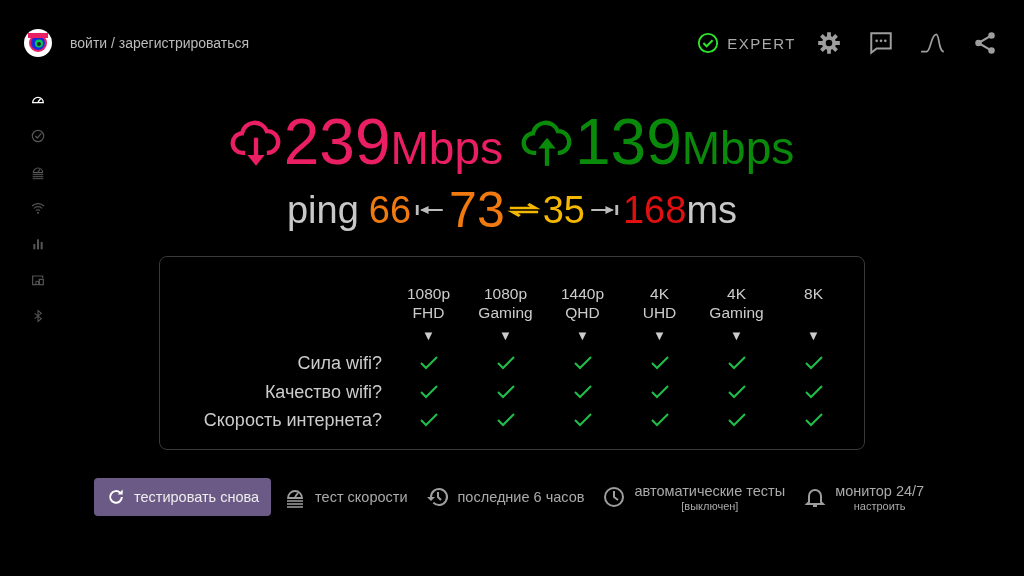 The width and height of the screenshot is (1024, 576). Describe the element at coordinates (582, 312) in the screenshot. I see `column-header: QHD` at that location.